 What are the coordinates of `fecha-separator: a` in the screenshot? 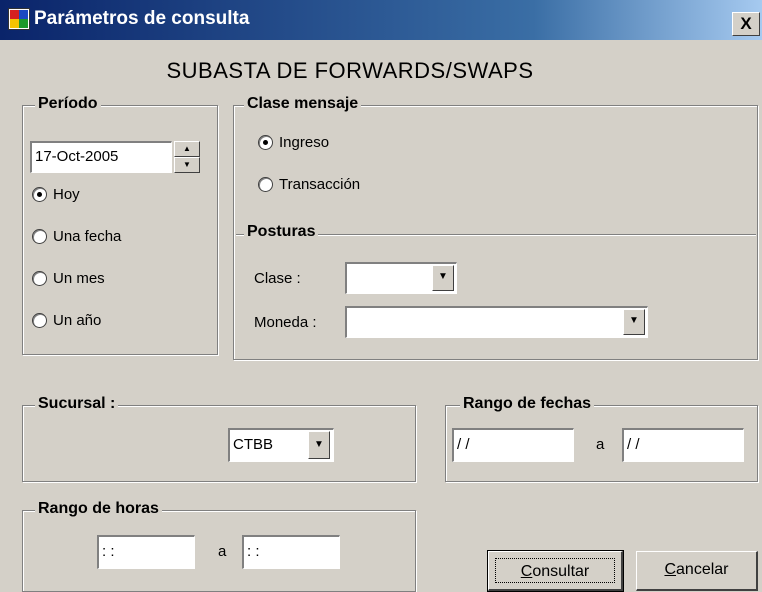 It's located at (600, 444).